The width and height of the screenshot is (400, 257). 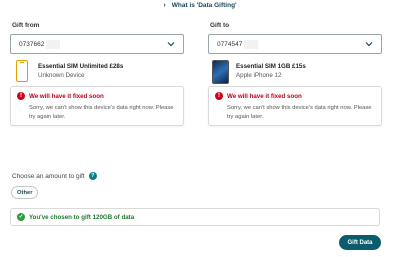 I want to click on iphone-icon, so click(x=220, y=72).